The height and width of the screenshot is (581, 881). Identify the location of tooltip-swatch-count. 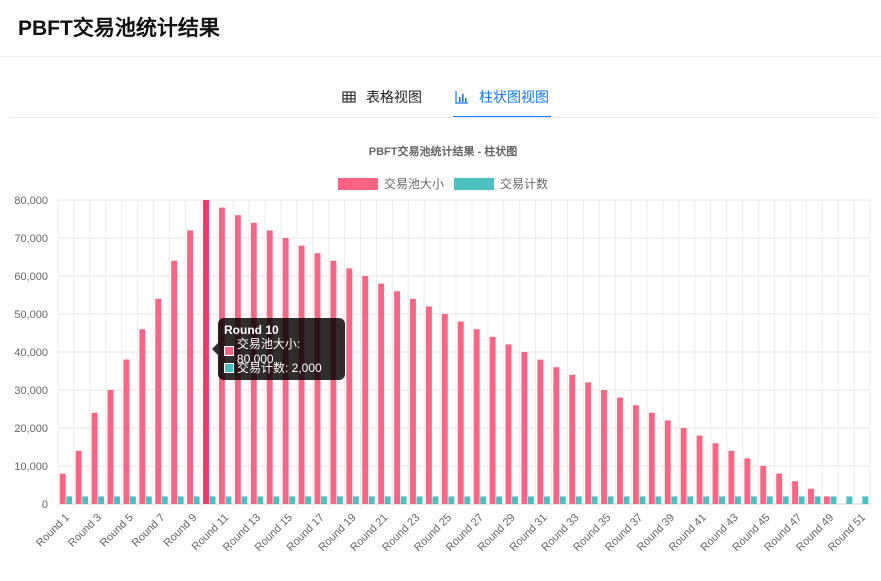
(229, 367).